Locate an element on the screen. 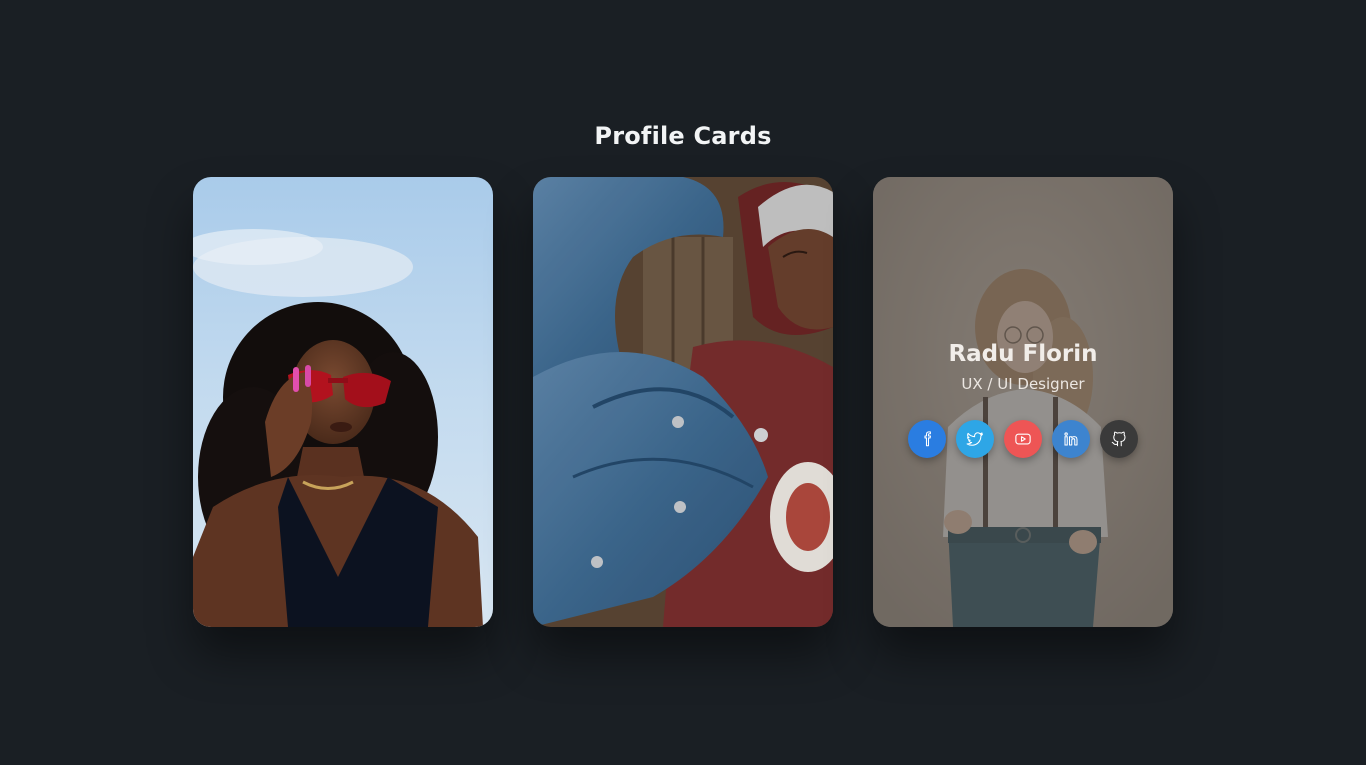 The height and width of the screenshot is (765, 1366). profile-role: UX / UI Designer is located at coordinates (1023, 384).